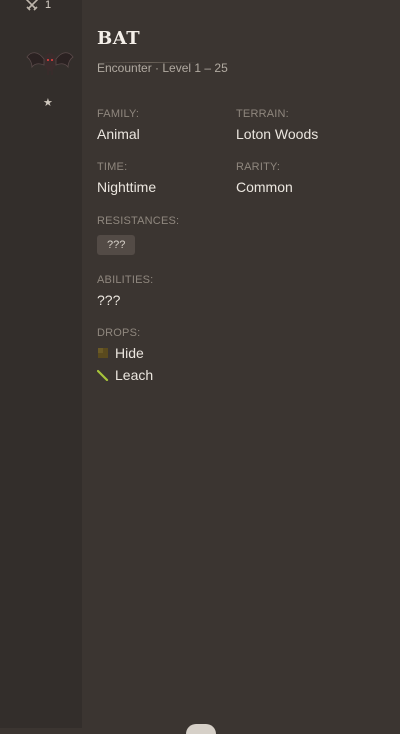 Image resolution: width=400 pixels, height=734 pixels. What do you see at coordinates (258, 167) in the screenshot?
I see `rarity-label: RARITY:` at bounding box center [258, 167].